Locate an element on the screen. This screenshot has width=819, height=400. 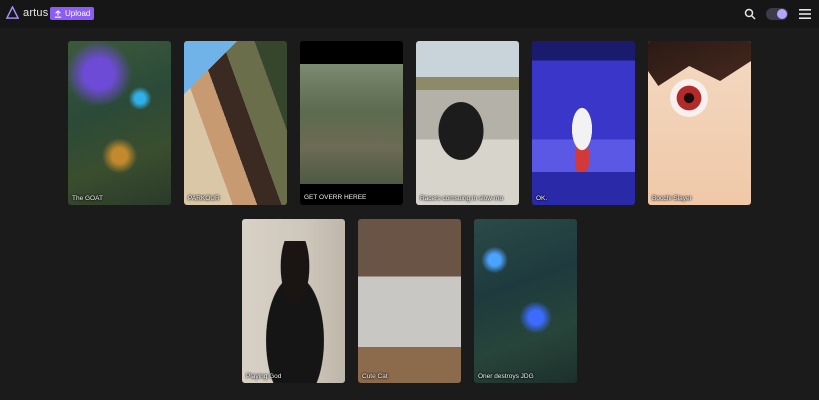
upload-button: Upload is located at coordinates (72, 13).